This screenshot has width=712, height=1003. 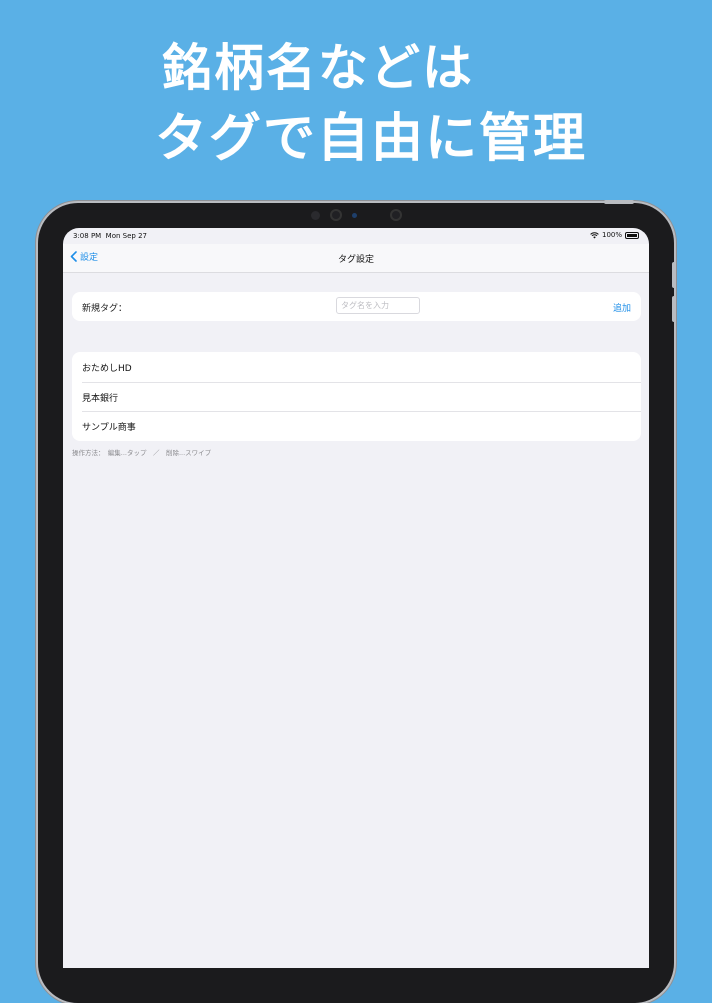 What do you see at coordinates (356, 236) in the screenshot?
I see `status-bar: 3:08 PM Mon Sep 27 100%` at bounding box center [356, 236].